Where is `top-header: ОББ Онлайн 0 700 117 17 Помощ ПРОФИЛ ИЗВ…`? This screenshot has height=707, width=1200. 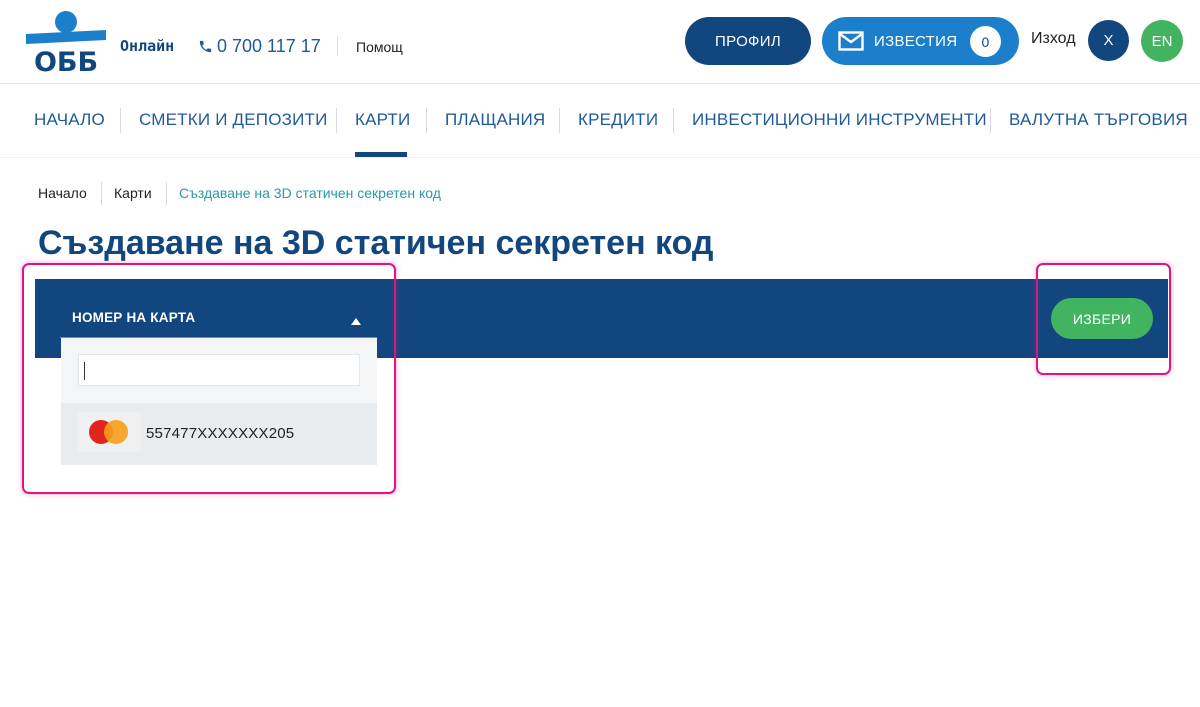
top-header: ОББ Онлайн 0 700 117 17 Помощ ПРОФИЛ ИЗВ… is located at coordinates (600, 42).